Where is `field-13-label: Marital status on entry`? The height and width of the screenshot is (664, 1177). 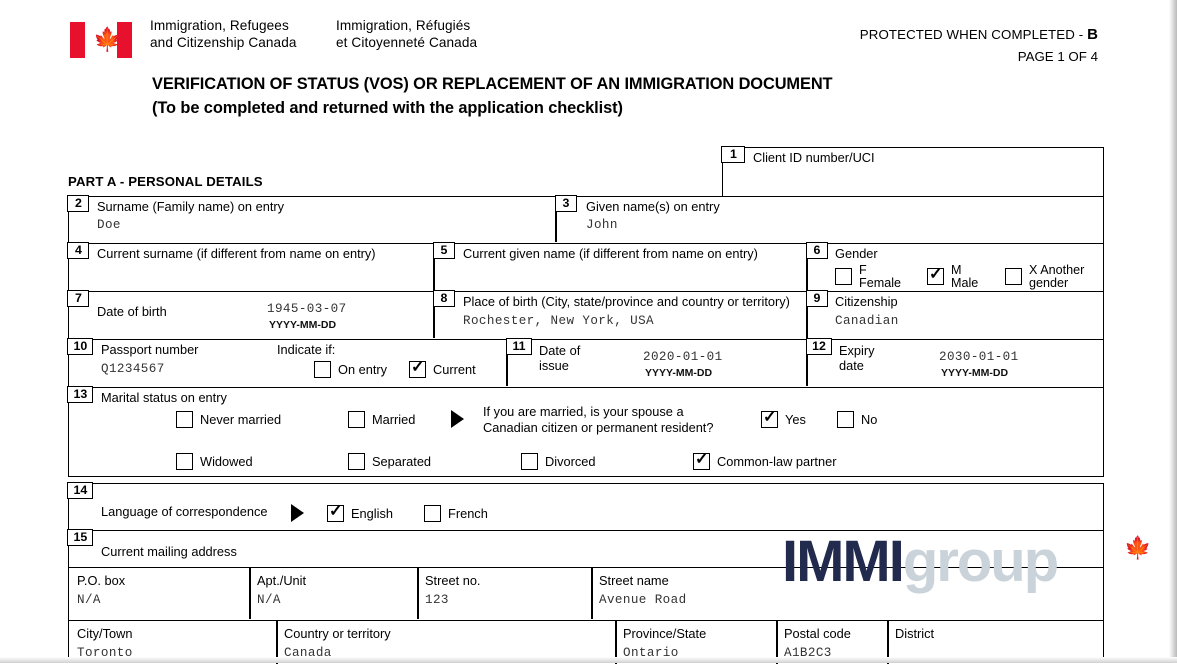 field-13-label: Marital status on entry is located at coordinates (164, 397).